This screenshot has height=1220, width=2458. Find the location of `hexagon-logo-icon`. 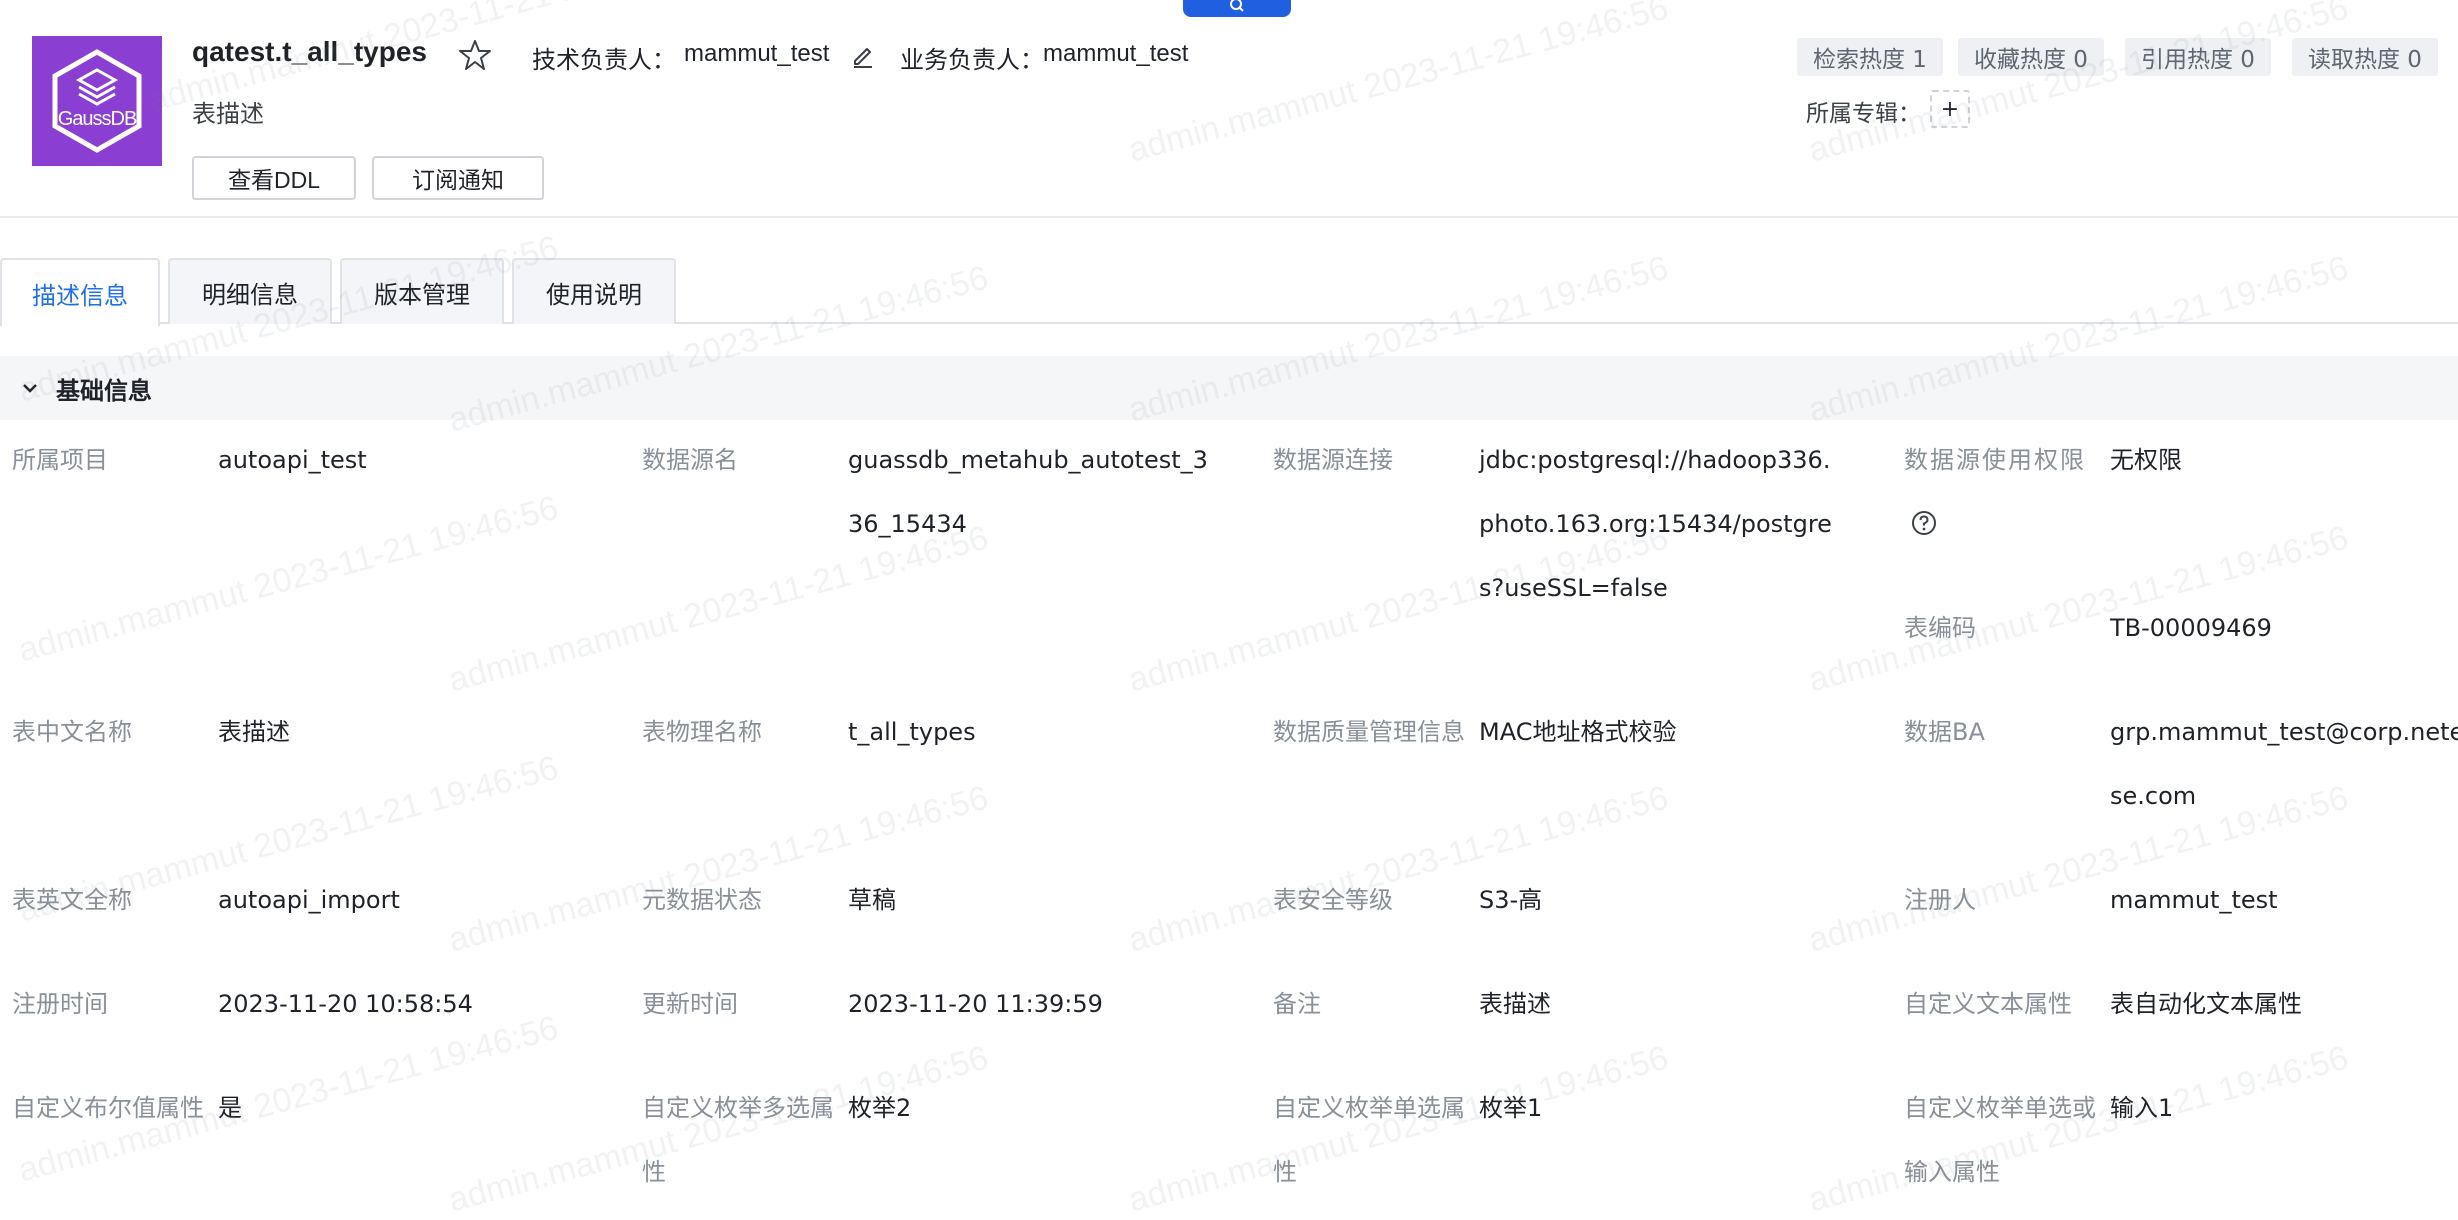

hexagon-logo-icon is located at coordinates (97, 101).